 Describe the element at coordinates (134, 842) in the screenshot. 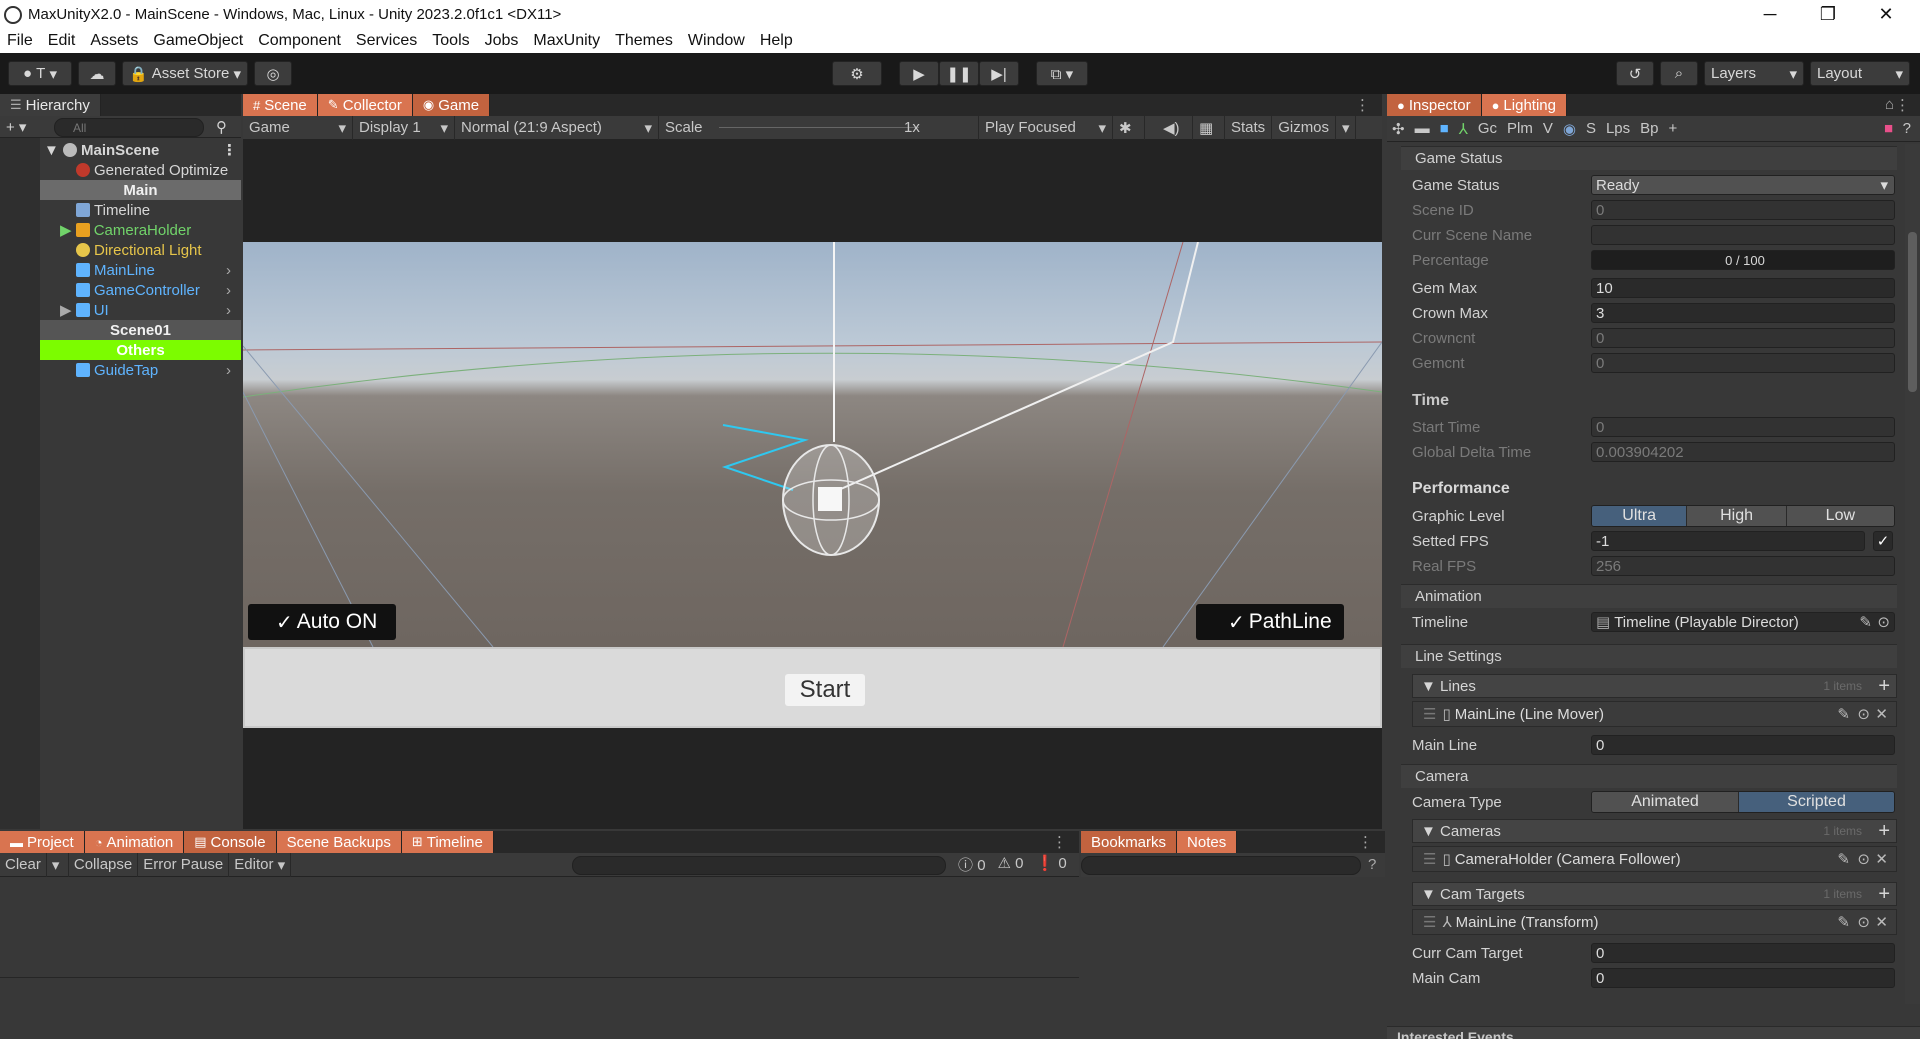

I see `tab-animation: ◔ Animation` at that location.